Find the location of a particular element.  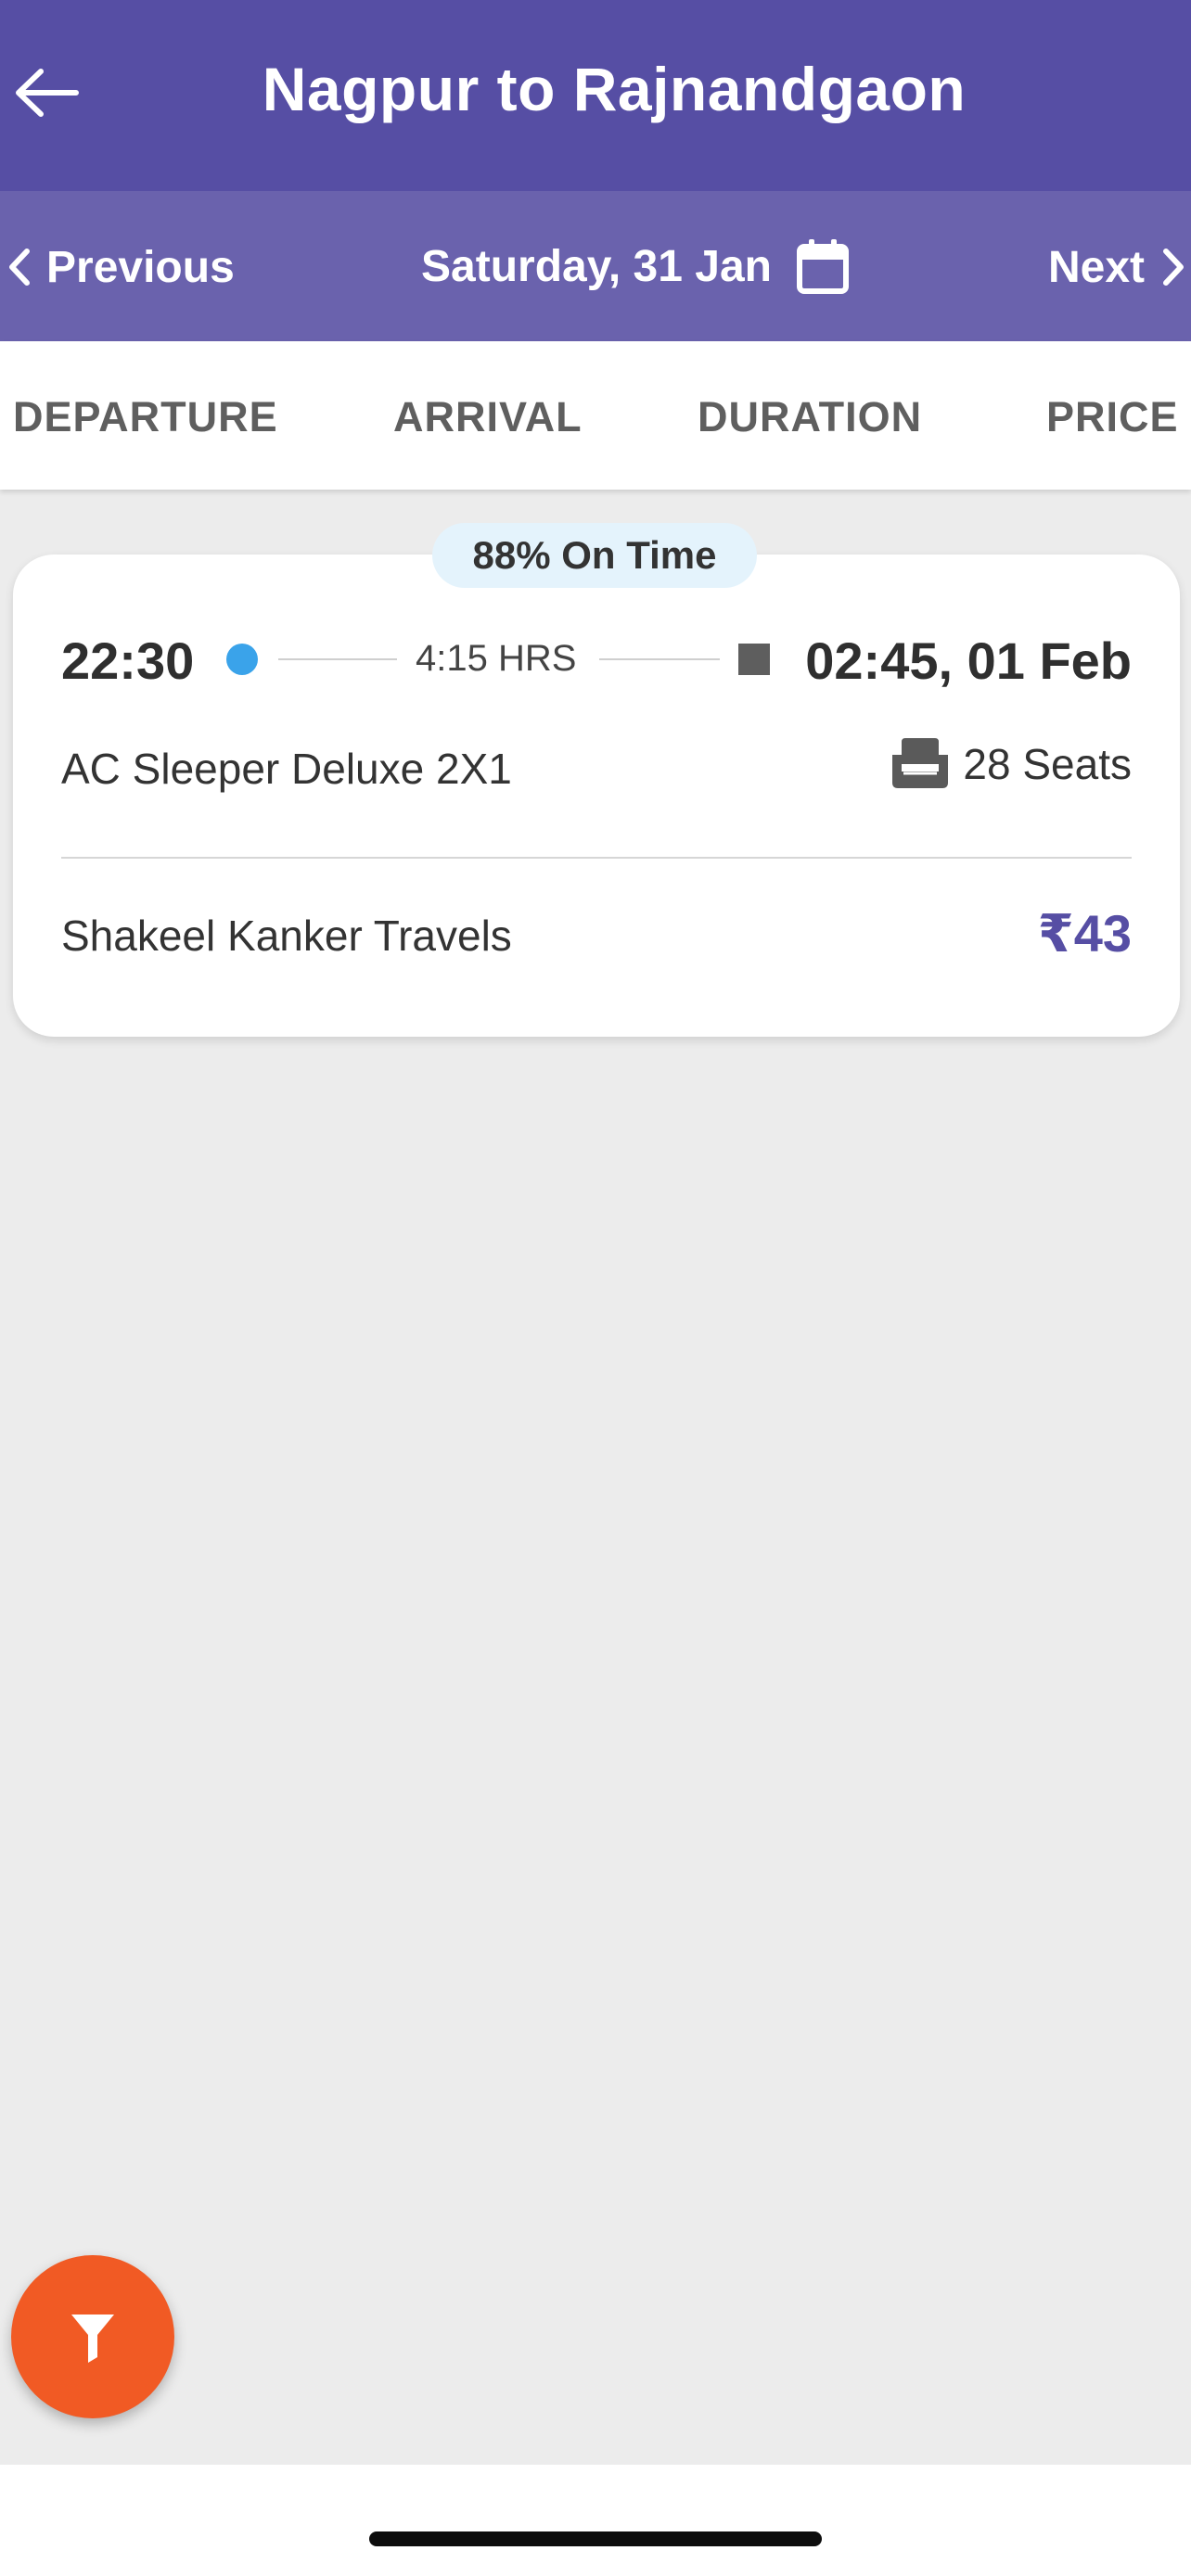

date-navigation-bar: Previous Saturday, 31 Jan Next is located at coordinates (595, 266).